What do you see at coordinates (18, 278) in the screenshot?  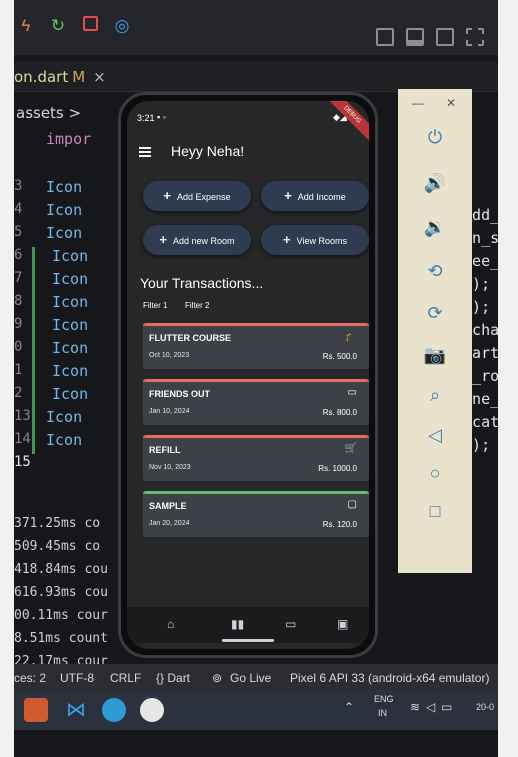 I see `line-number: 7` at bounding box center [18, 278].